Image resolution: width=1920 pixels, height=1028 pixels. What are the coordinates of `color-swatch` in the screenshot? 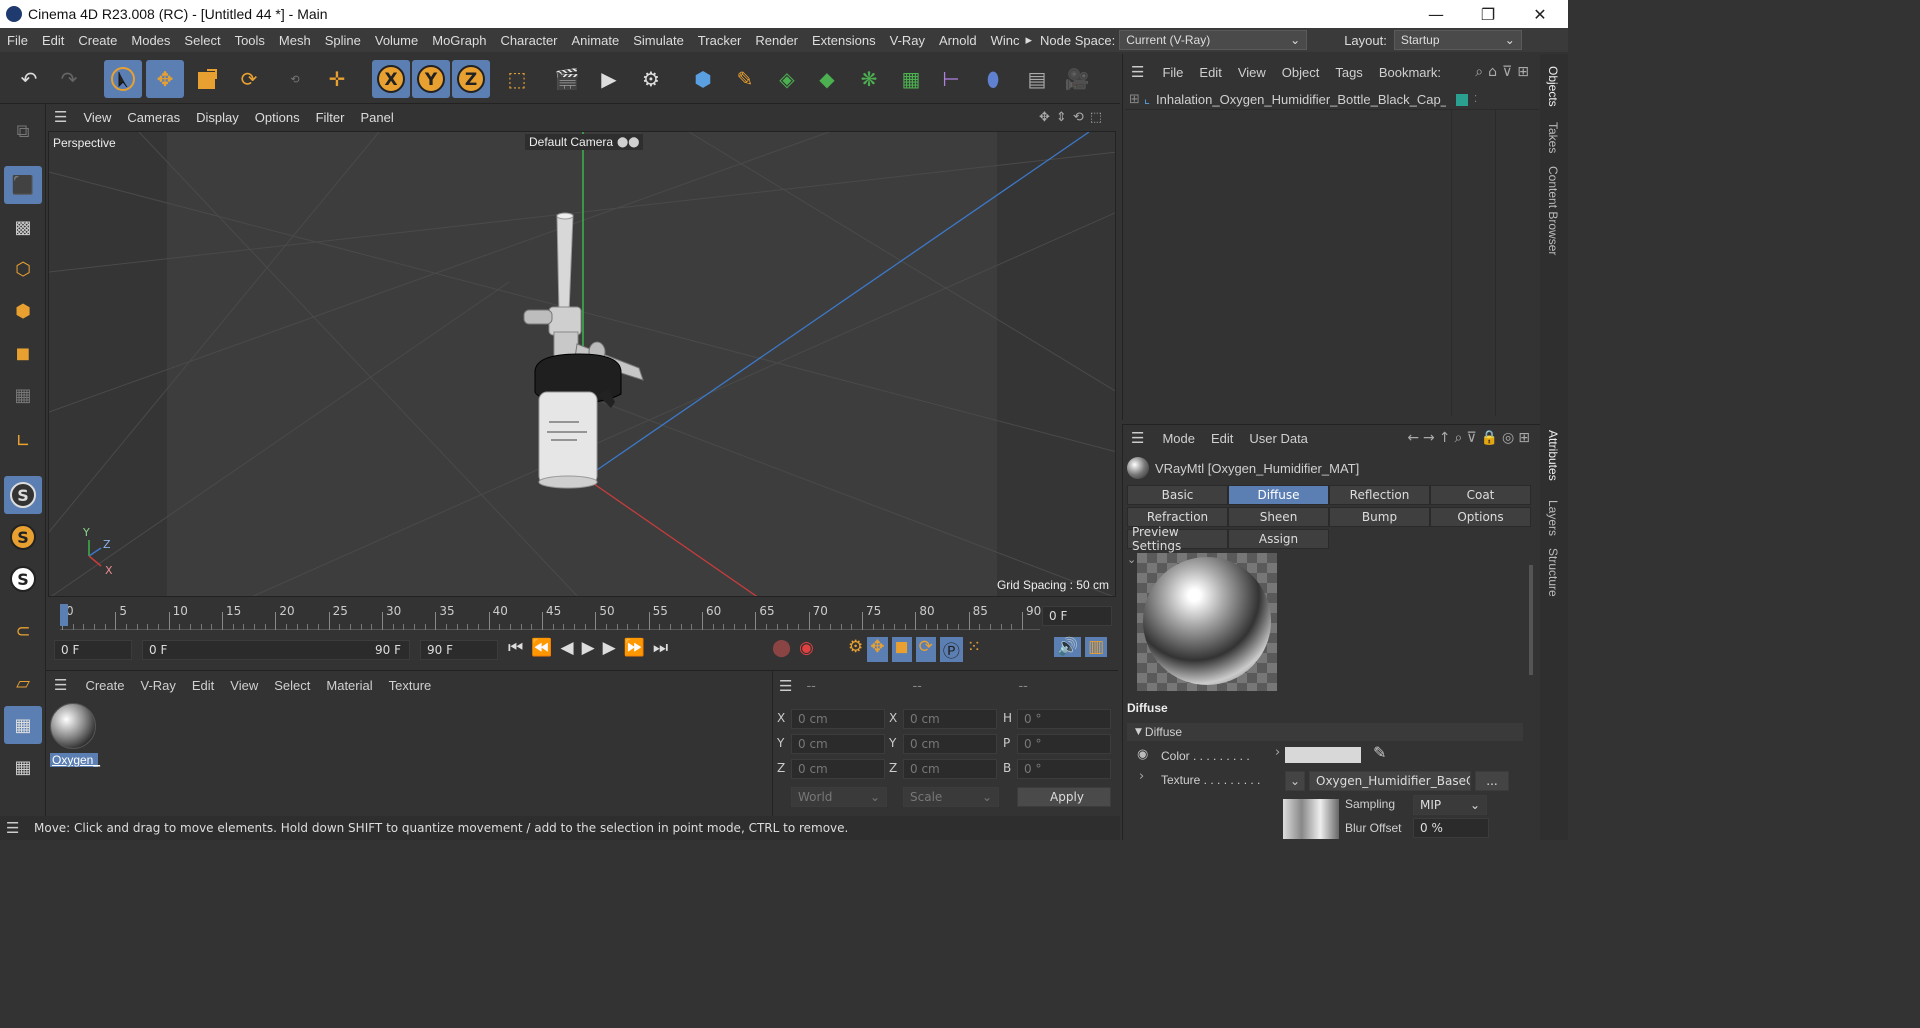 It's located at (1323, 755).